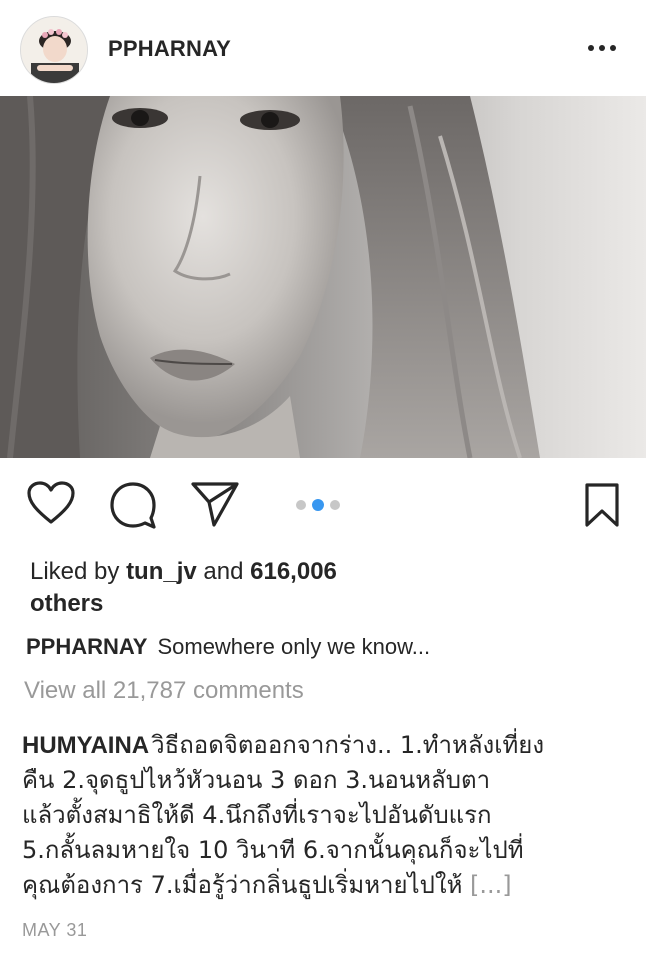  Describe the element at coordinates (293, 571) in the screenshot. I see `likes-count: 616,006` at that location.